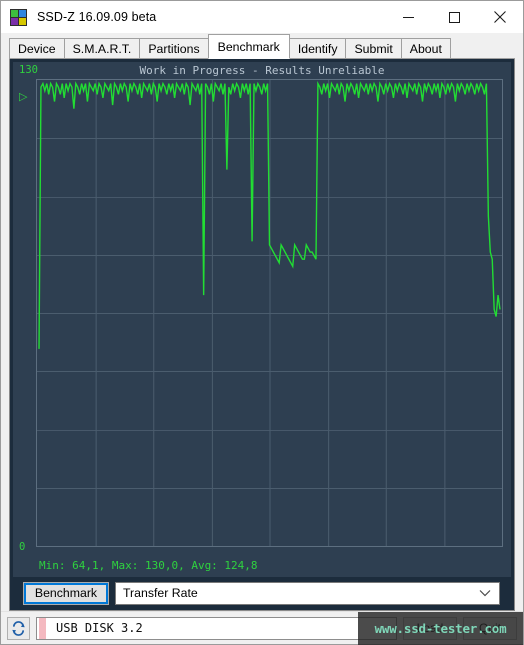  I want to click on graph-status-title: Work in Progress - Results Unreliable, so click(262, 70).